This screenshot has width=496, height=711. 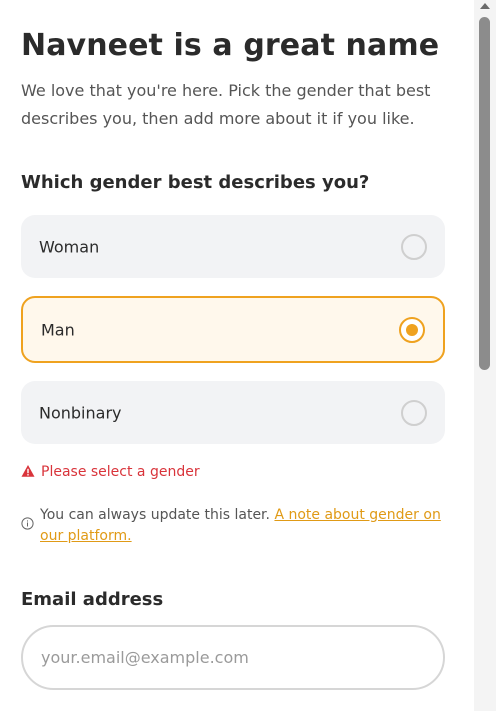 What do you see at coordinates (233, 329) in the screenshot?
I see `gender-option-man: Man` at bounding box center [233, 329].